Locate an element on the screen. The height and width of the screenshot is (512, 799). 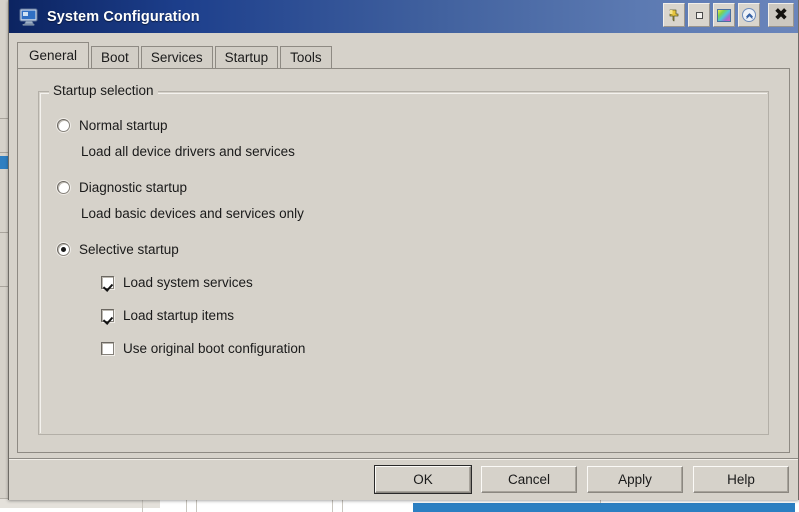
tab-general: General is located at coordinates (53, 55).